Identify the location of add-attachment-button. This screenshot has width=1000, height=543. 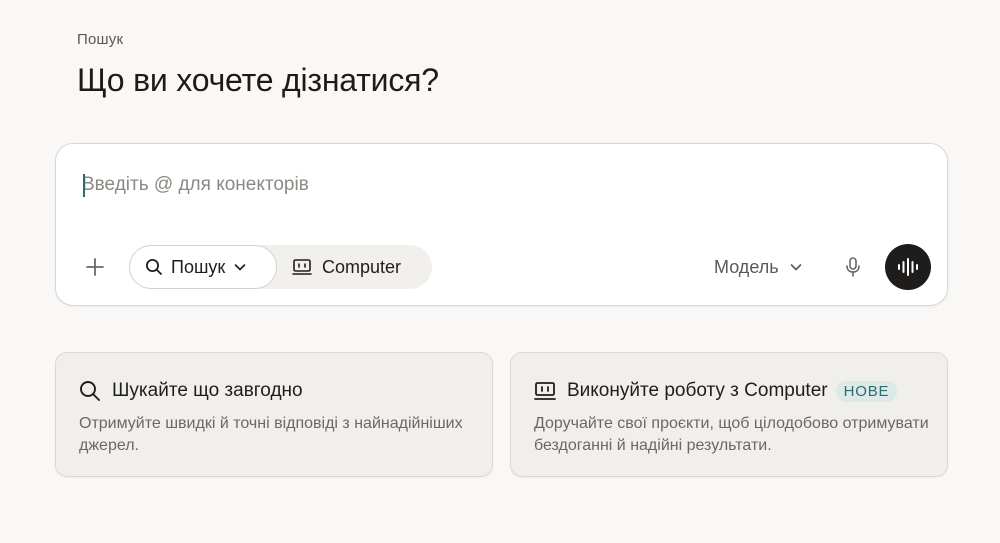
(95, 267).